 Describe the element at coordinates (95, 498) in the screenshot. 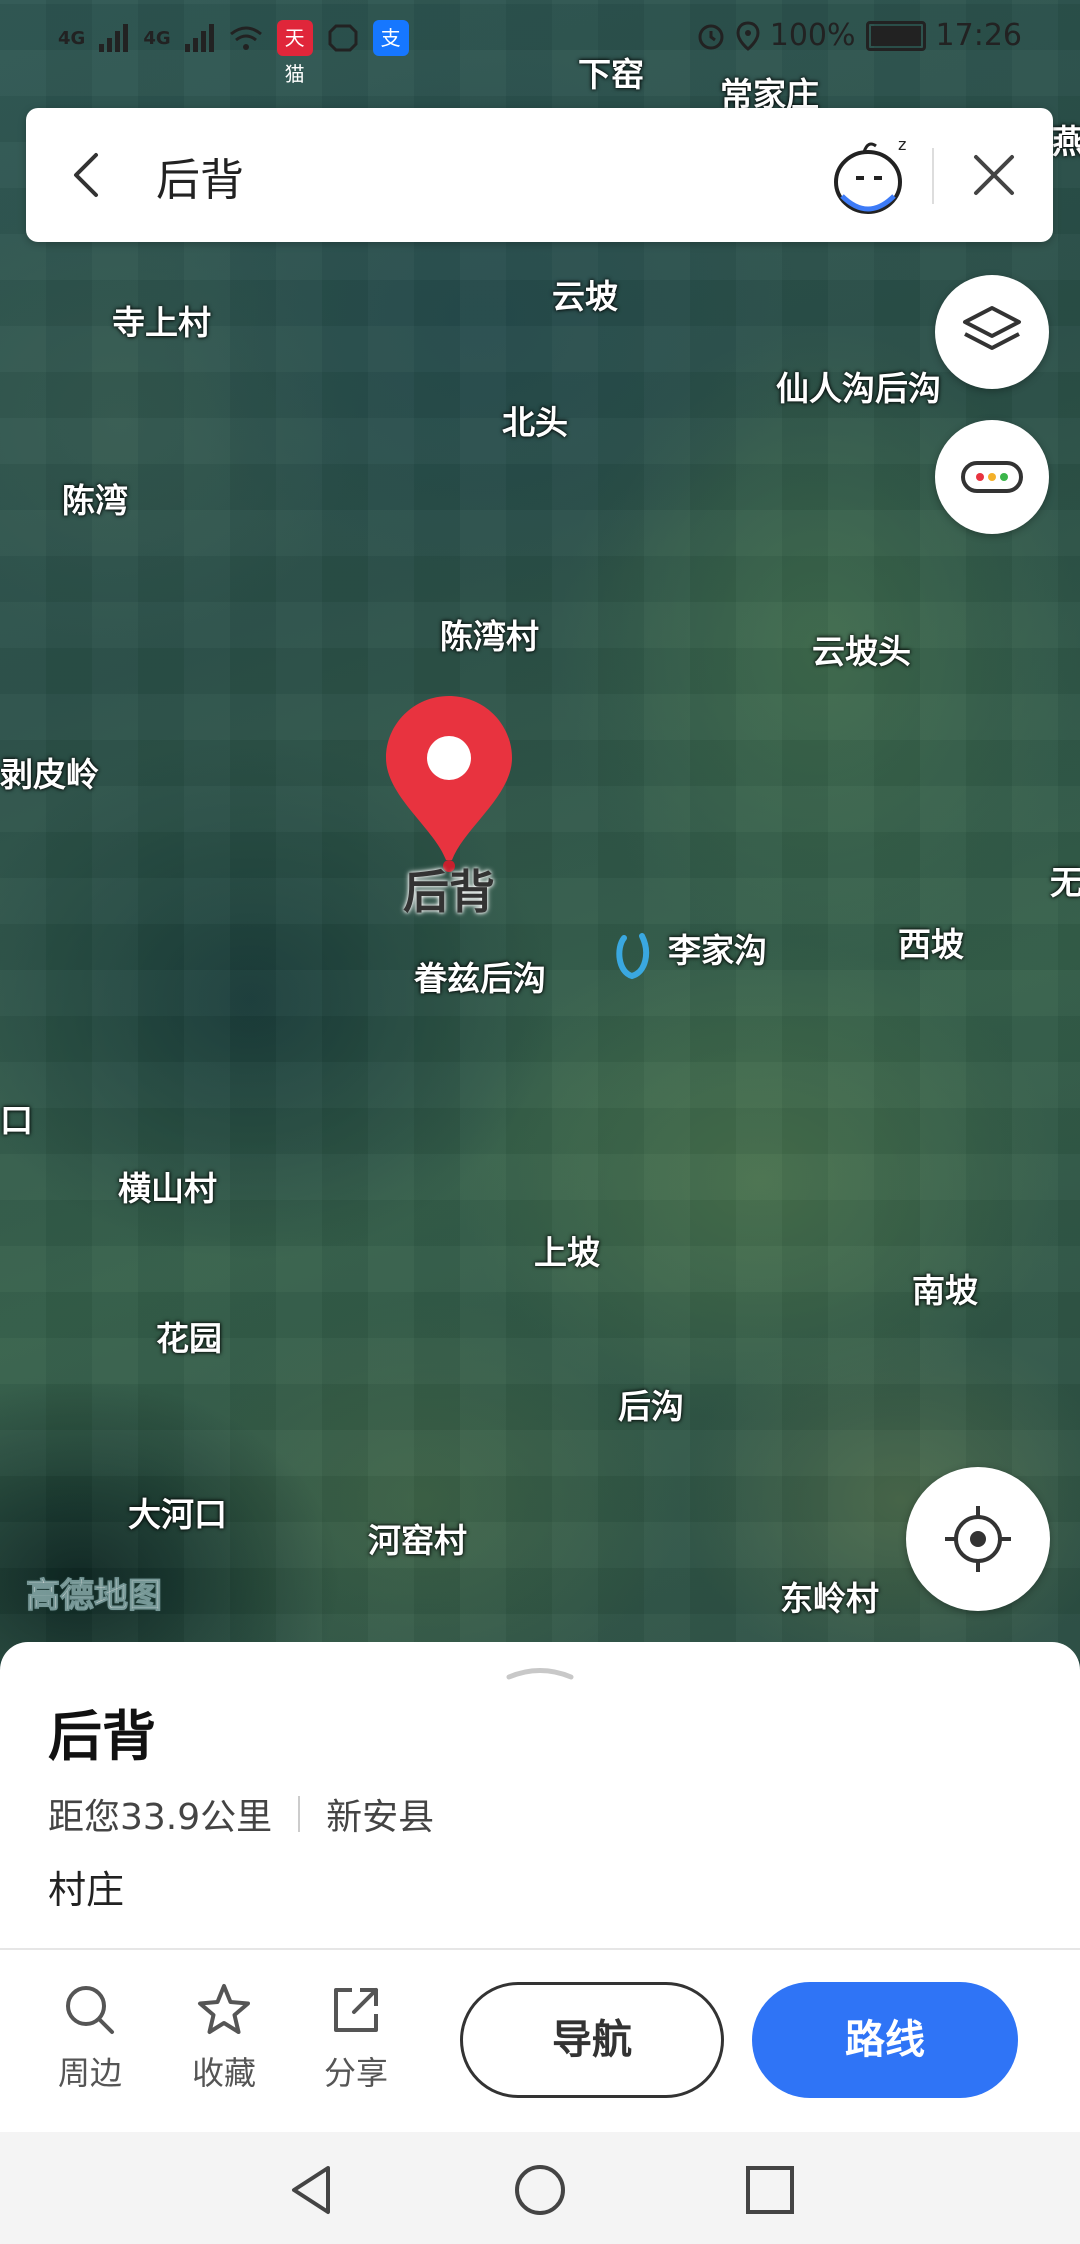

I see `map-place-label: 陈湾` at that location.